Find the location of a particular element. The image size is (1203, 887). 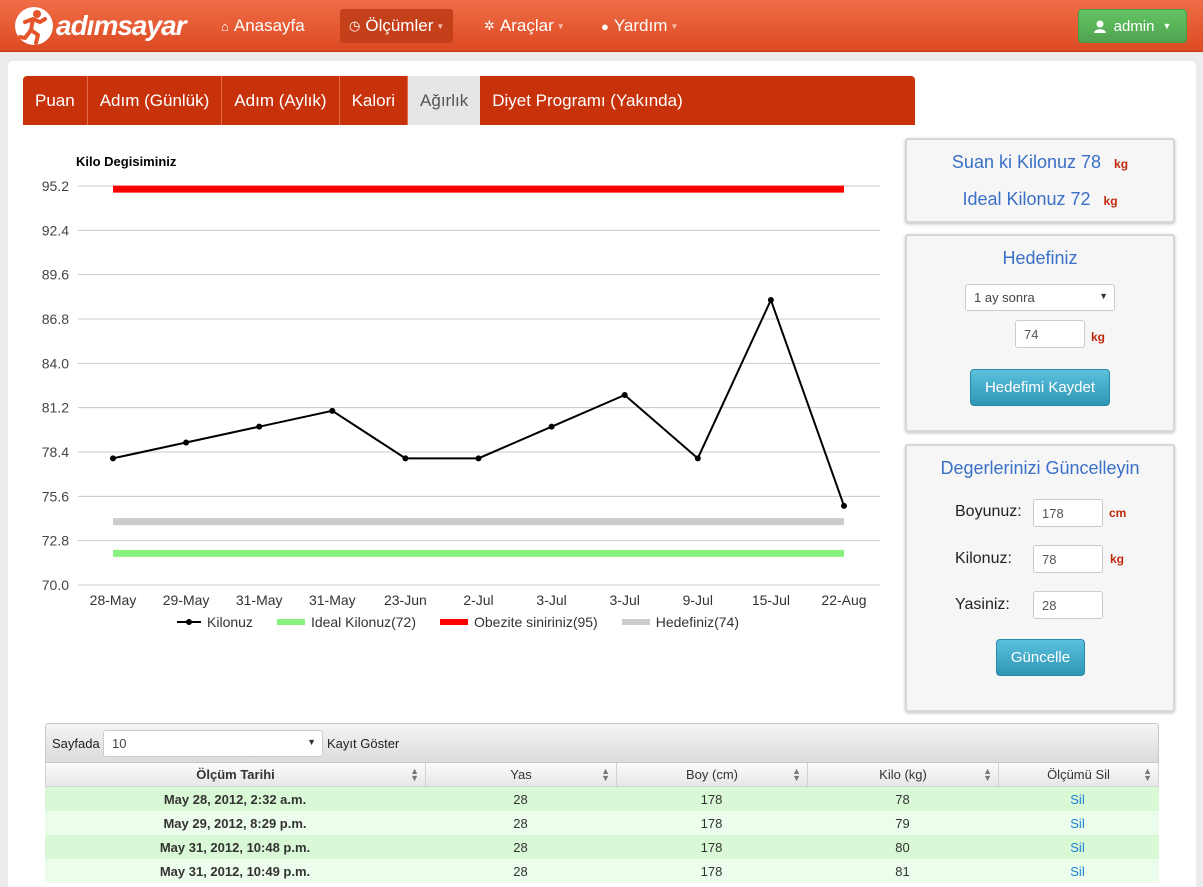

tab-puan: Puan is located at coordinates (55, 100).